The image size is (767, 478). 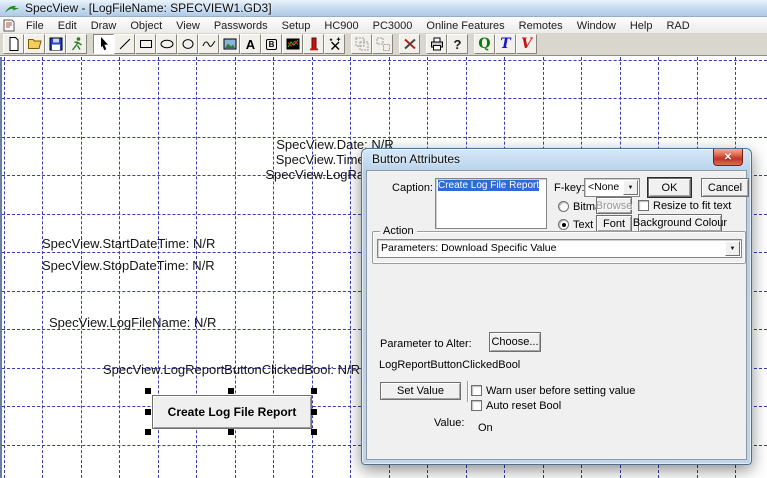 I want to click on auto-reset-bool-label: Auto reset Bool, so click(x=524, y=406).